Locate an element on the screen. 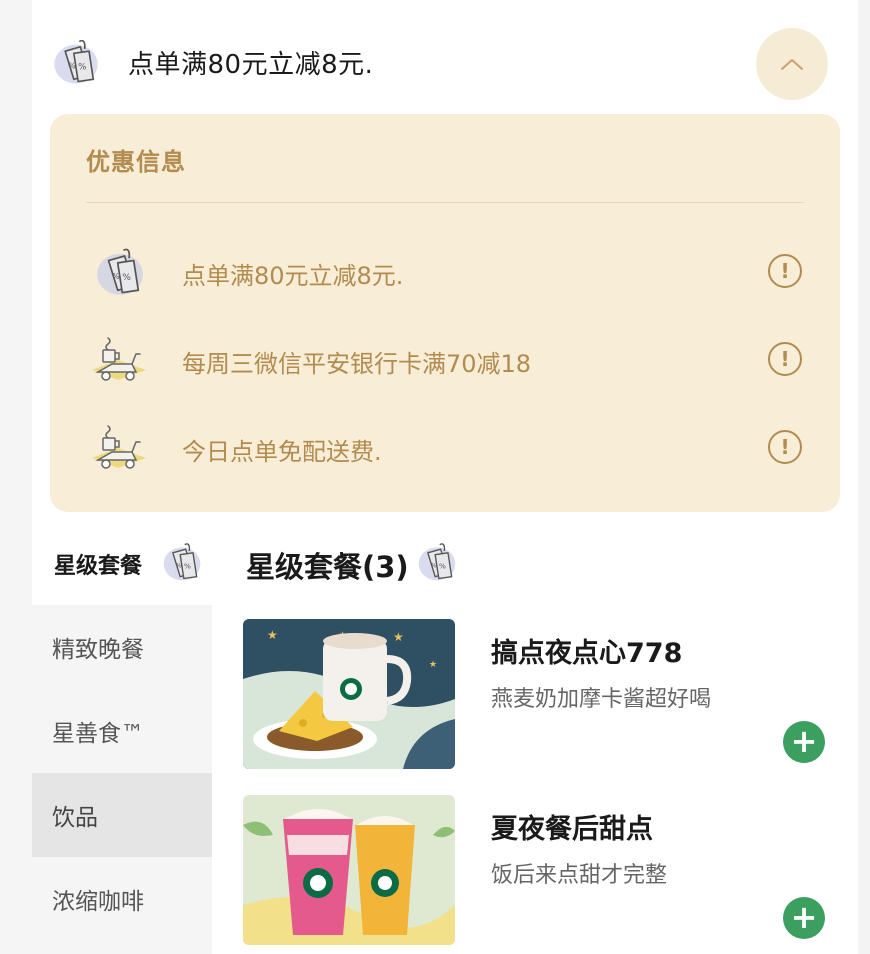 Image resolution: width=870 pixels, height=954 pixels. chevron-up-icon is located at coordinates (792, 64).